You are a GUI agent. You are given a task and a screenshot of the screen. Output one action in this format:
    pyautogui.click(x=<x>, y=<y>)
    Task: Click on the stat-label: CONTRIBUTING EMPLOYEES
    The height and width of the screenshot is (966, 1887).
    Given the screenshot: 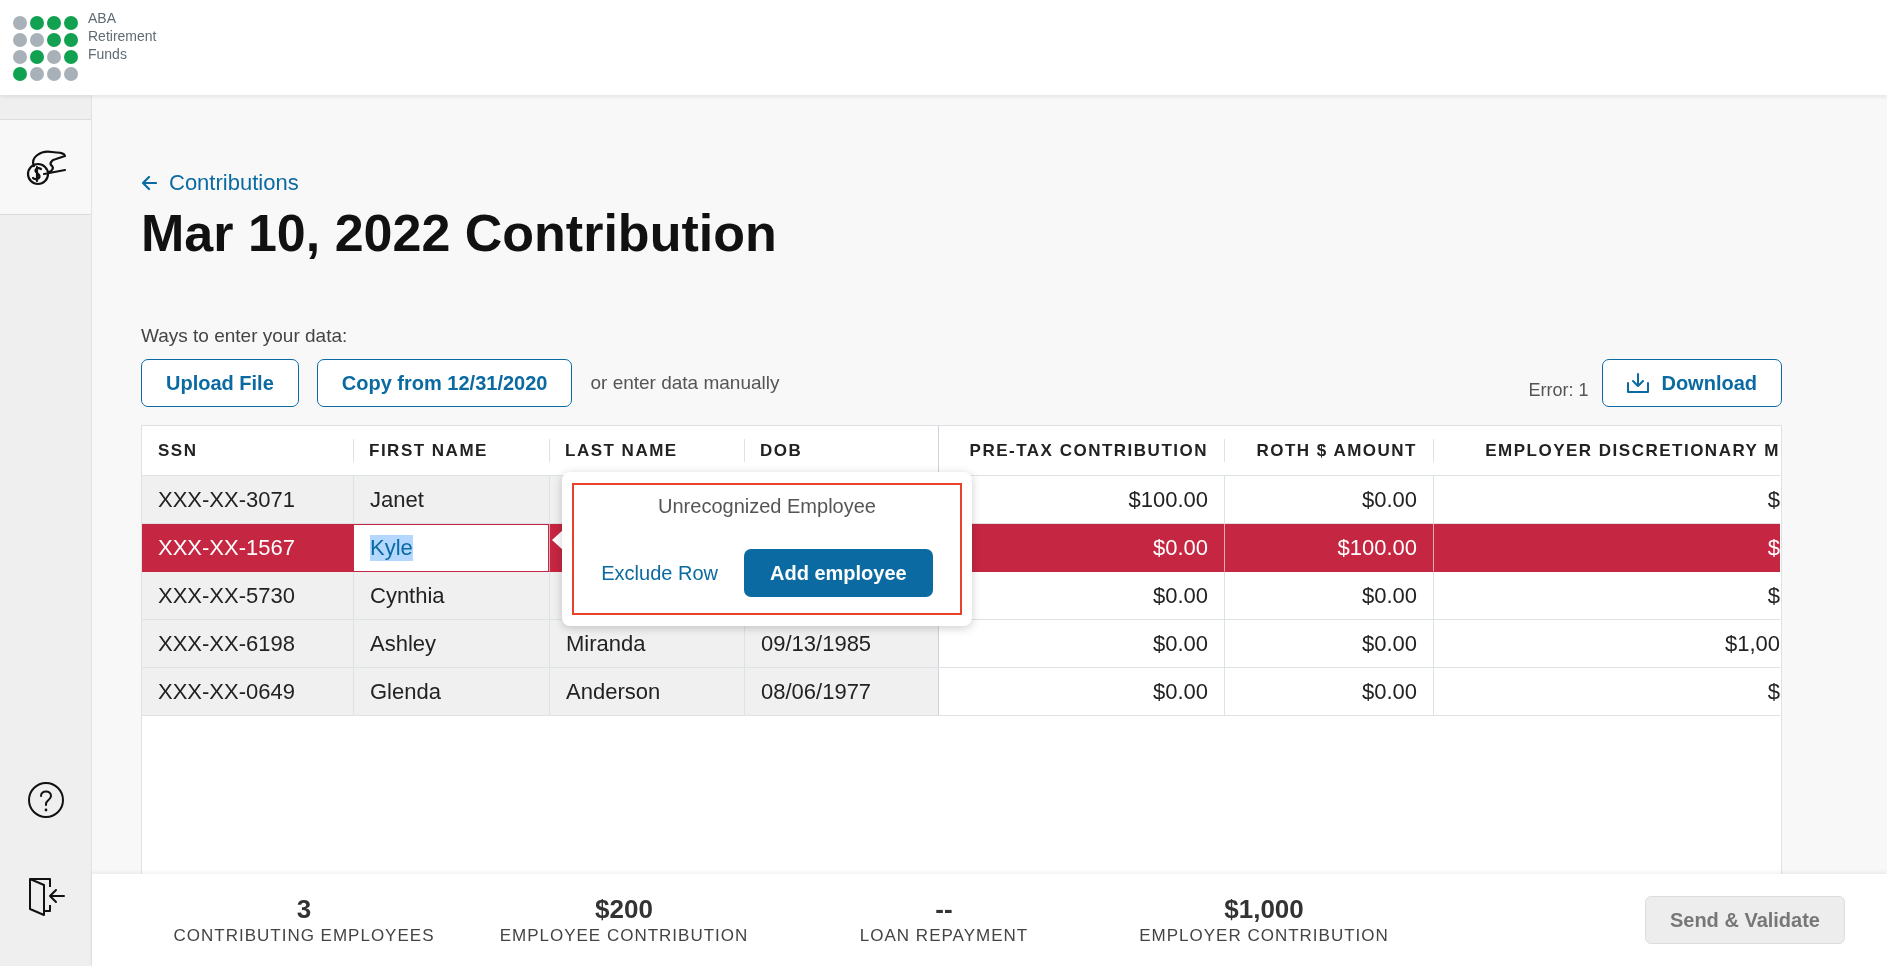 What is the action you would take?
    pyautogui.click(x=304, y=936)
    